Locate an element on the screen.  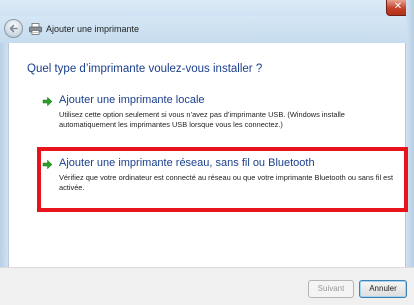
printer-icon is located at coordinates (35, 29).